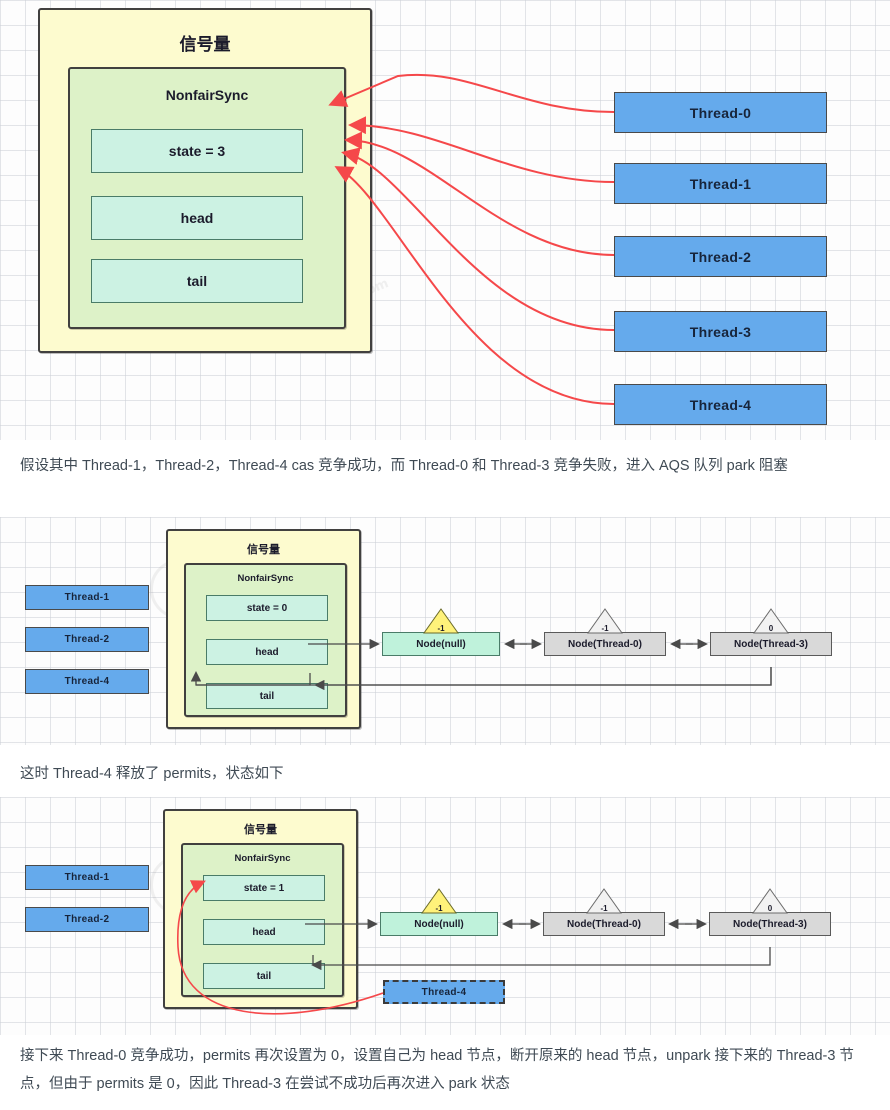 The height and width of the screenshot is (1110, 890). What do you see at coordinates (771, 644) in the screenshot?
I see `node-box-d2-2: Node(Thread-3)` at bounding box center [771, 644].